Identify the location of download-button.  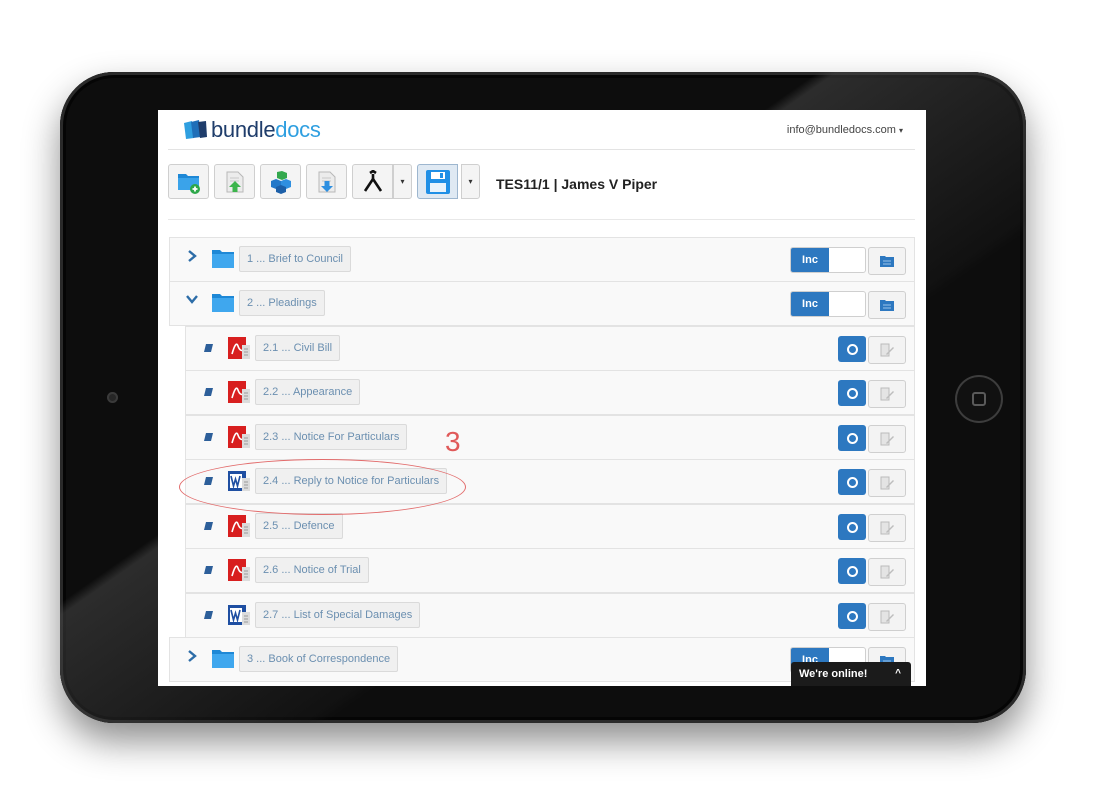
(326, 181).